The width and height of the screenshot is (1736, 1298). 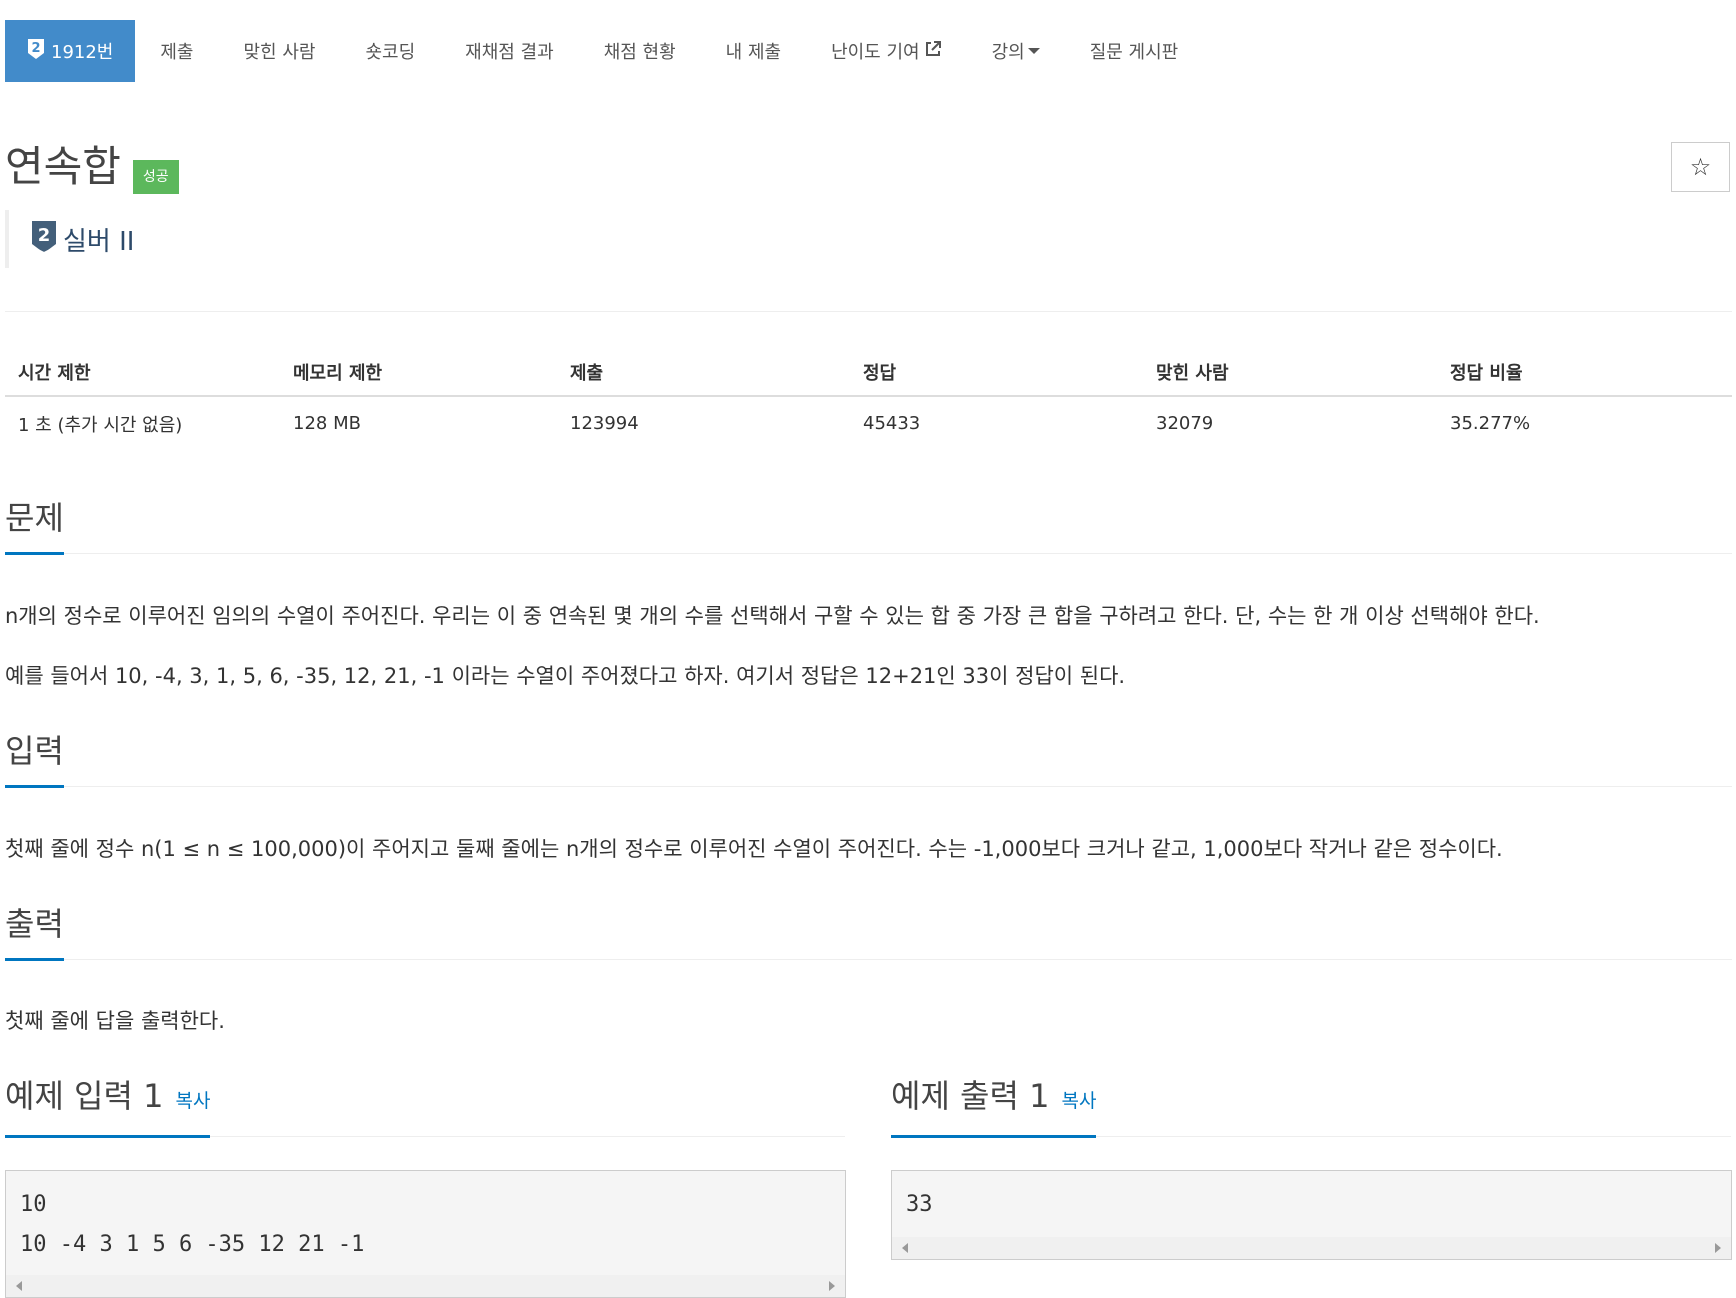 I want to click on cell-accepted: 45433, so click(x=892, y=423).